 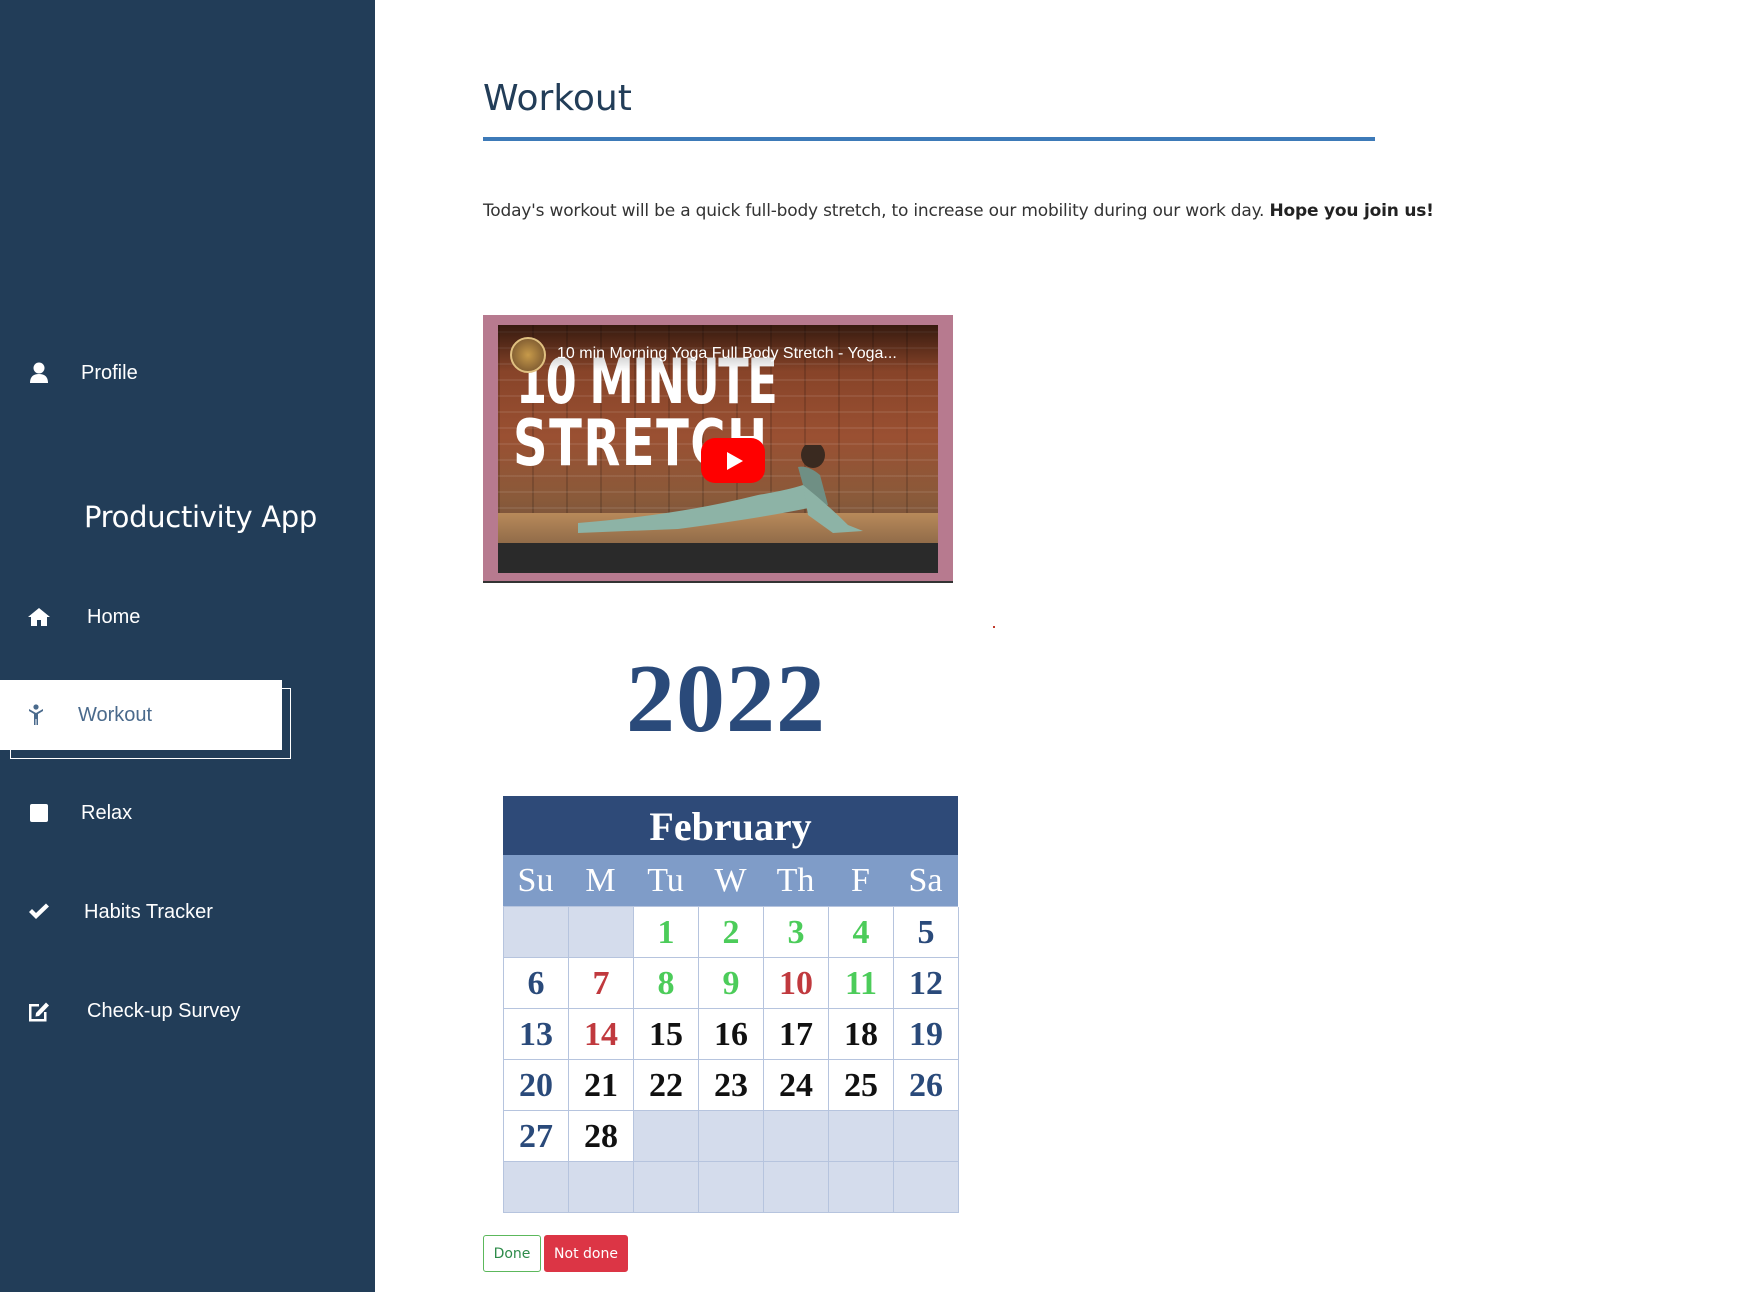 I want to click on weekday-label: M, so click(x=600, y=880).